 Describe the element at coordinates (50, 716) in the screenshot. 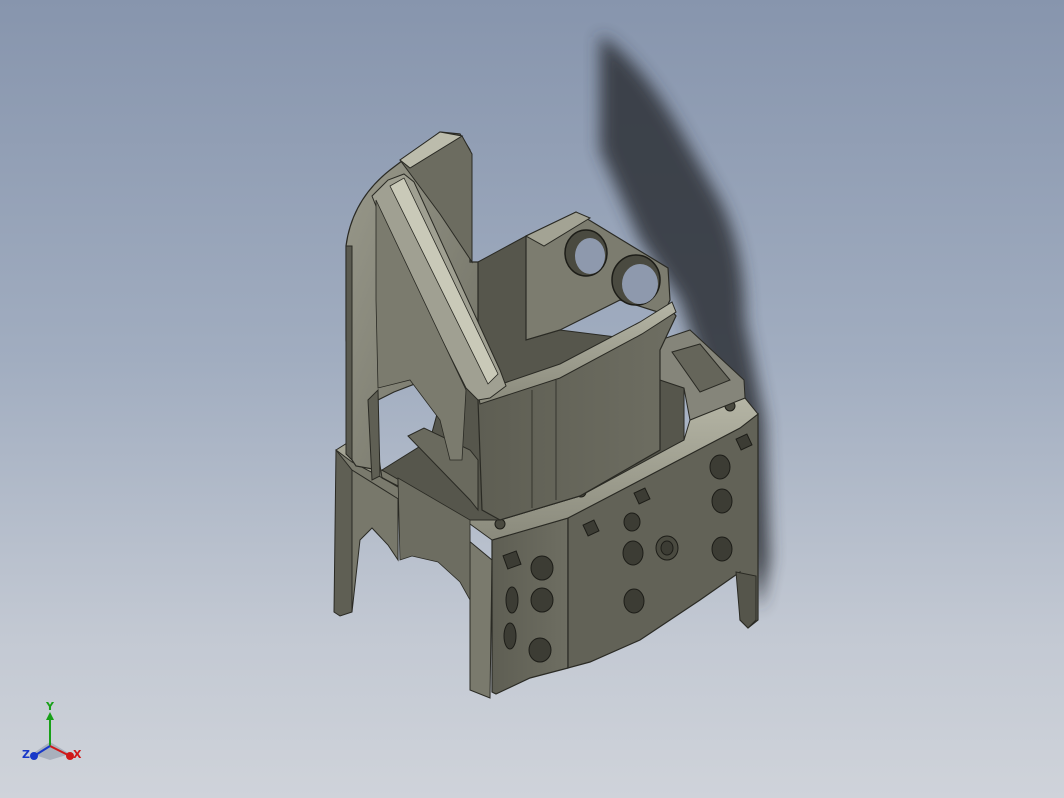

I see `y-arrow-icon` at that location.